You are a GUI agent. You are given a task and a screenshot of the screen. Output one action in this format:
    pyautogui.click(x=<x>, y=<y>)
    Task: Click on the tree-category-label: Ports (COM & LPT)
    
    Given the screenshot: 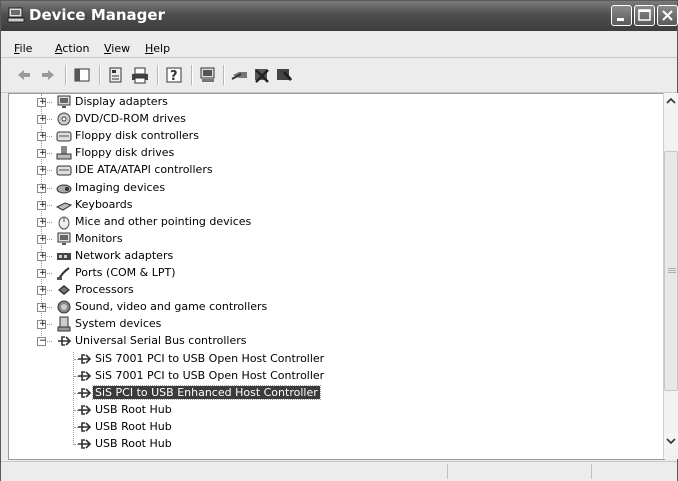 What is the action you would take?
    pyautogui.click(x=125, y=272)
    